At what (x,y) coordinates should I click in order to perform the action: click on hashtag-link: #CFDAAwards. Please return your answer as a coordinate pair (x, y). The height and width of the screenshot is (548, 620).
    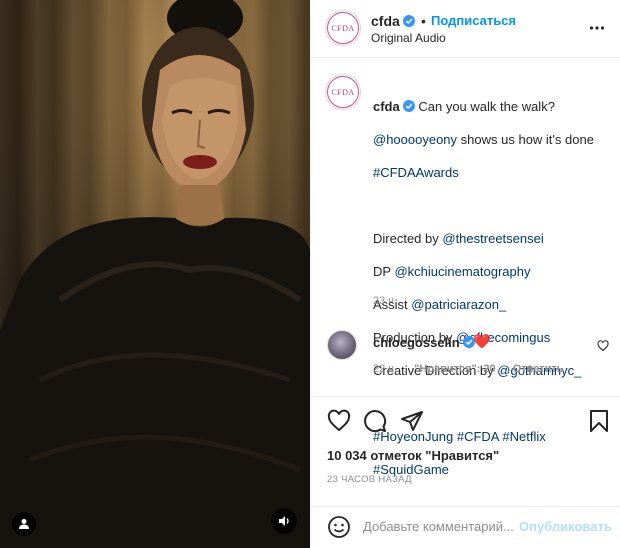
    Looking at the image, I should click on (416, 172).